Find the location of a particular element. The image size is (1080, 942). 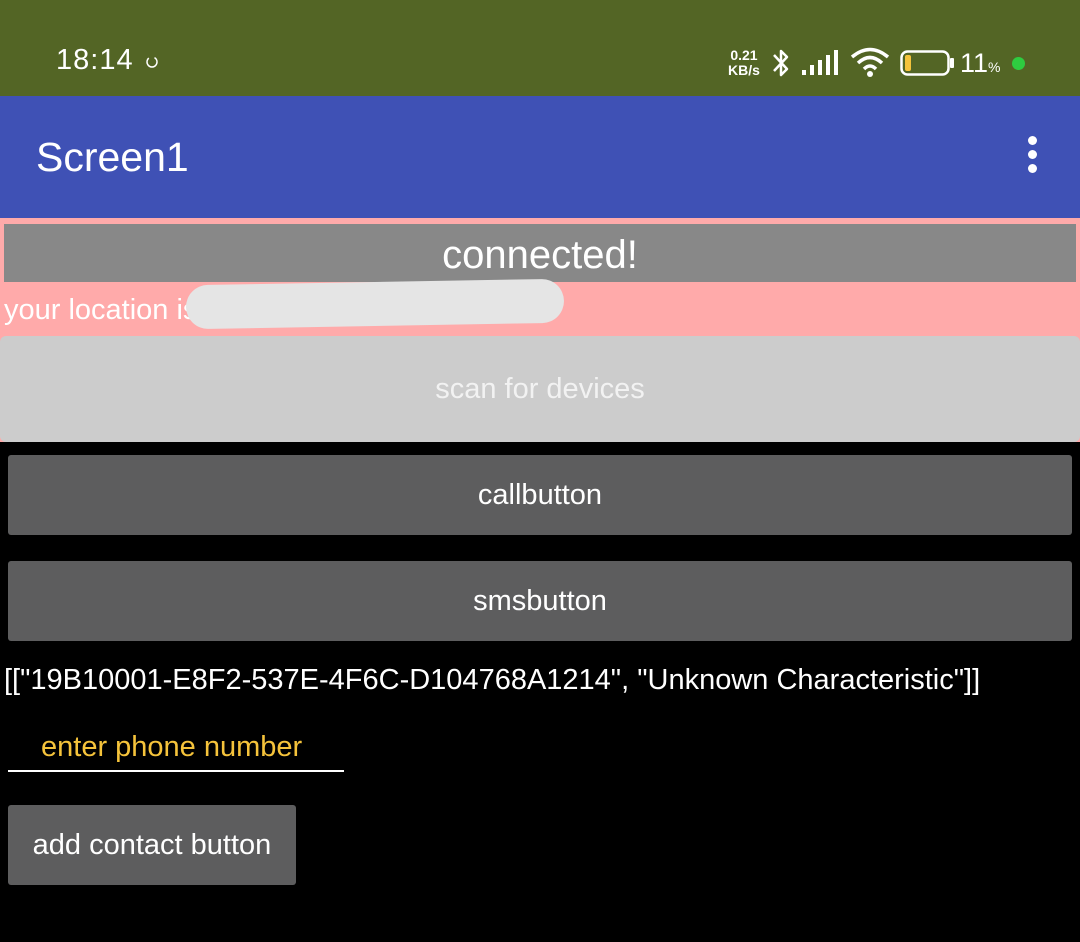

status-bar: 18:14 0.21 KB/s 11% is located at coordinates (540, 48).